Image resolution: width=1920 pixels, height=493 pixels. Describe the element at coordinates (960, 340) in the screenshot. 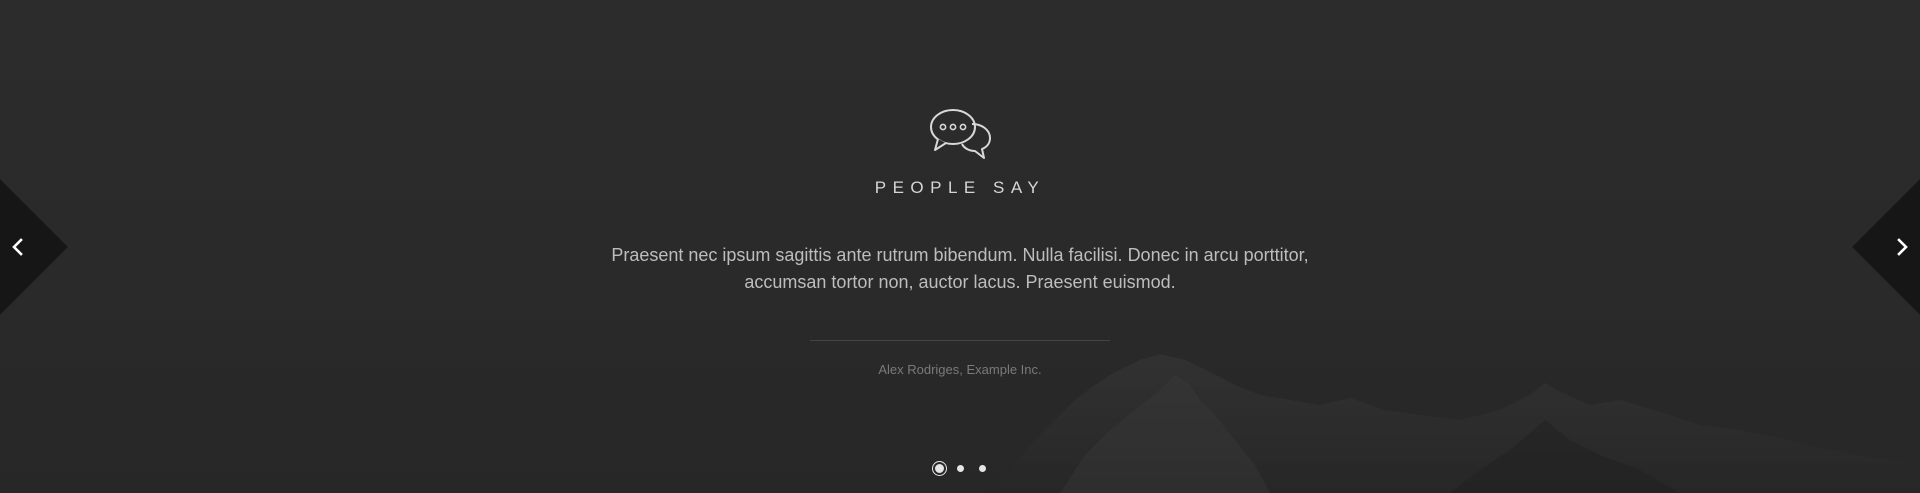

I see `divider` at that location.